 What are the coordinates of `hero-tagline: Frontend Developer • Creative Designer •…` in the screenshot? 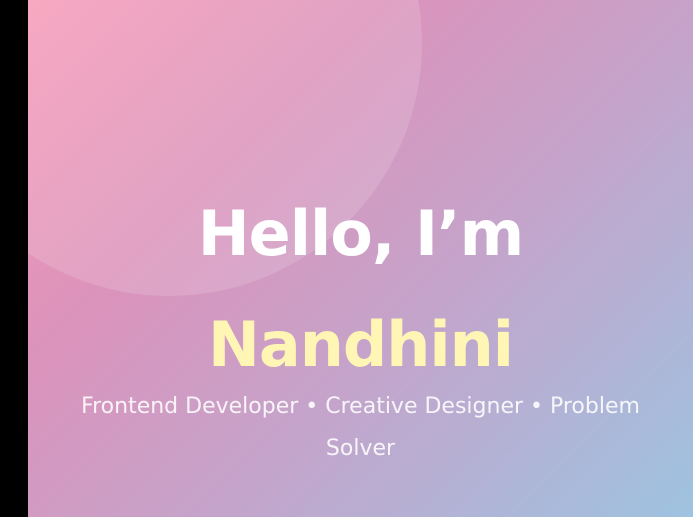 It's located at (360, 427).